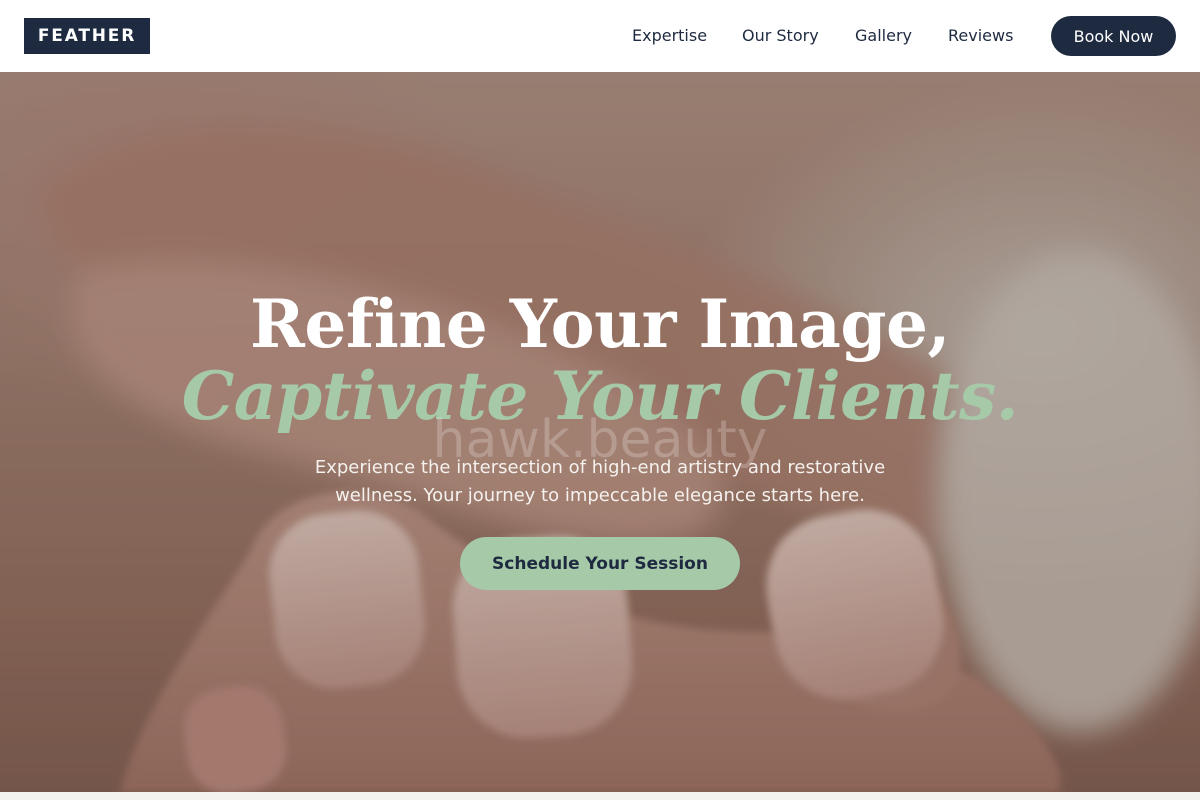 The image size is (1200, 800). I want to click on nav-link-gallery: Gallery, so click(883, 36).